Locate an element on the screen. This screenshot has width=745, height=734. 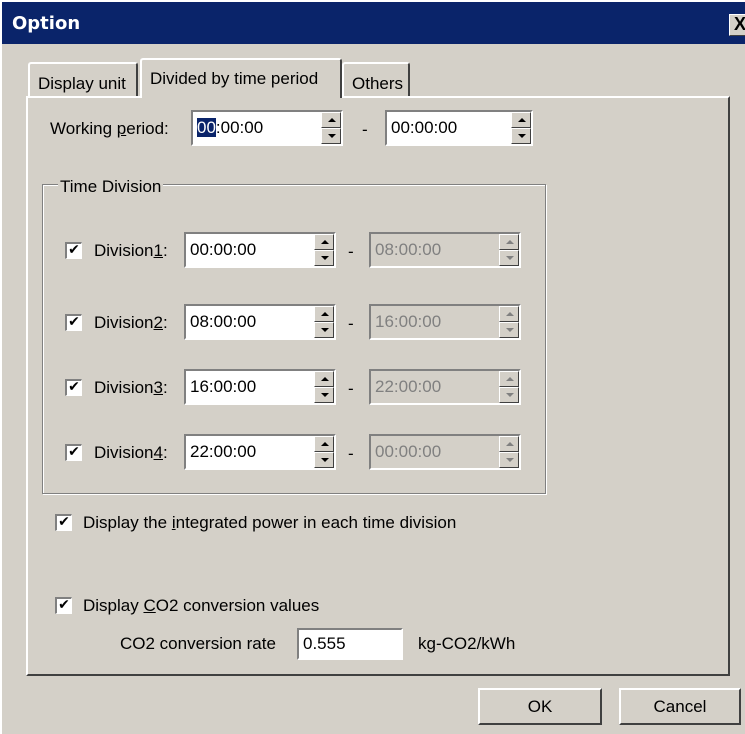
tab-display-unit: Display unit is located at coordinates (83, 80).